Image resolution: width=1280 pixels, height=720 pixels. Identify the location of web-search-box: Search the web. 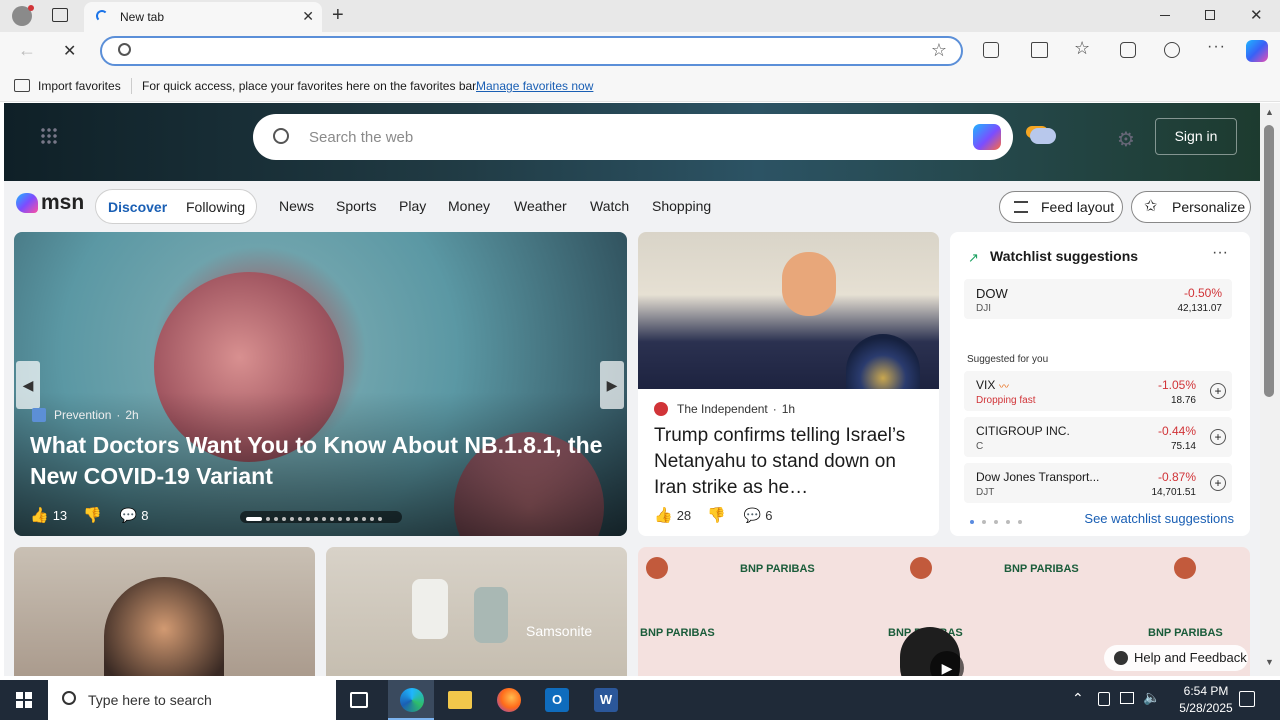
(633, 137).